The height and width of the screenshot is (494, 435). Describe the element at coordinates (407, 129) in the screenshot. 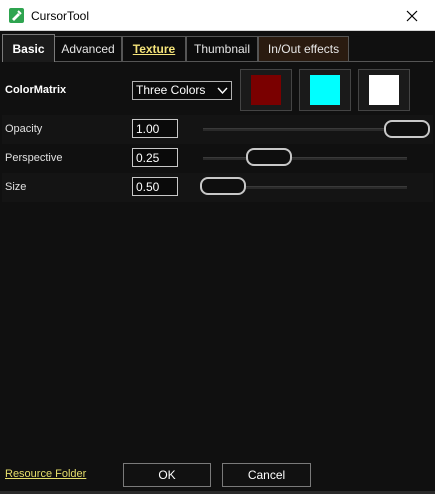

I see `opacity-slider-thumb` at that location.